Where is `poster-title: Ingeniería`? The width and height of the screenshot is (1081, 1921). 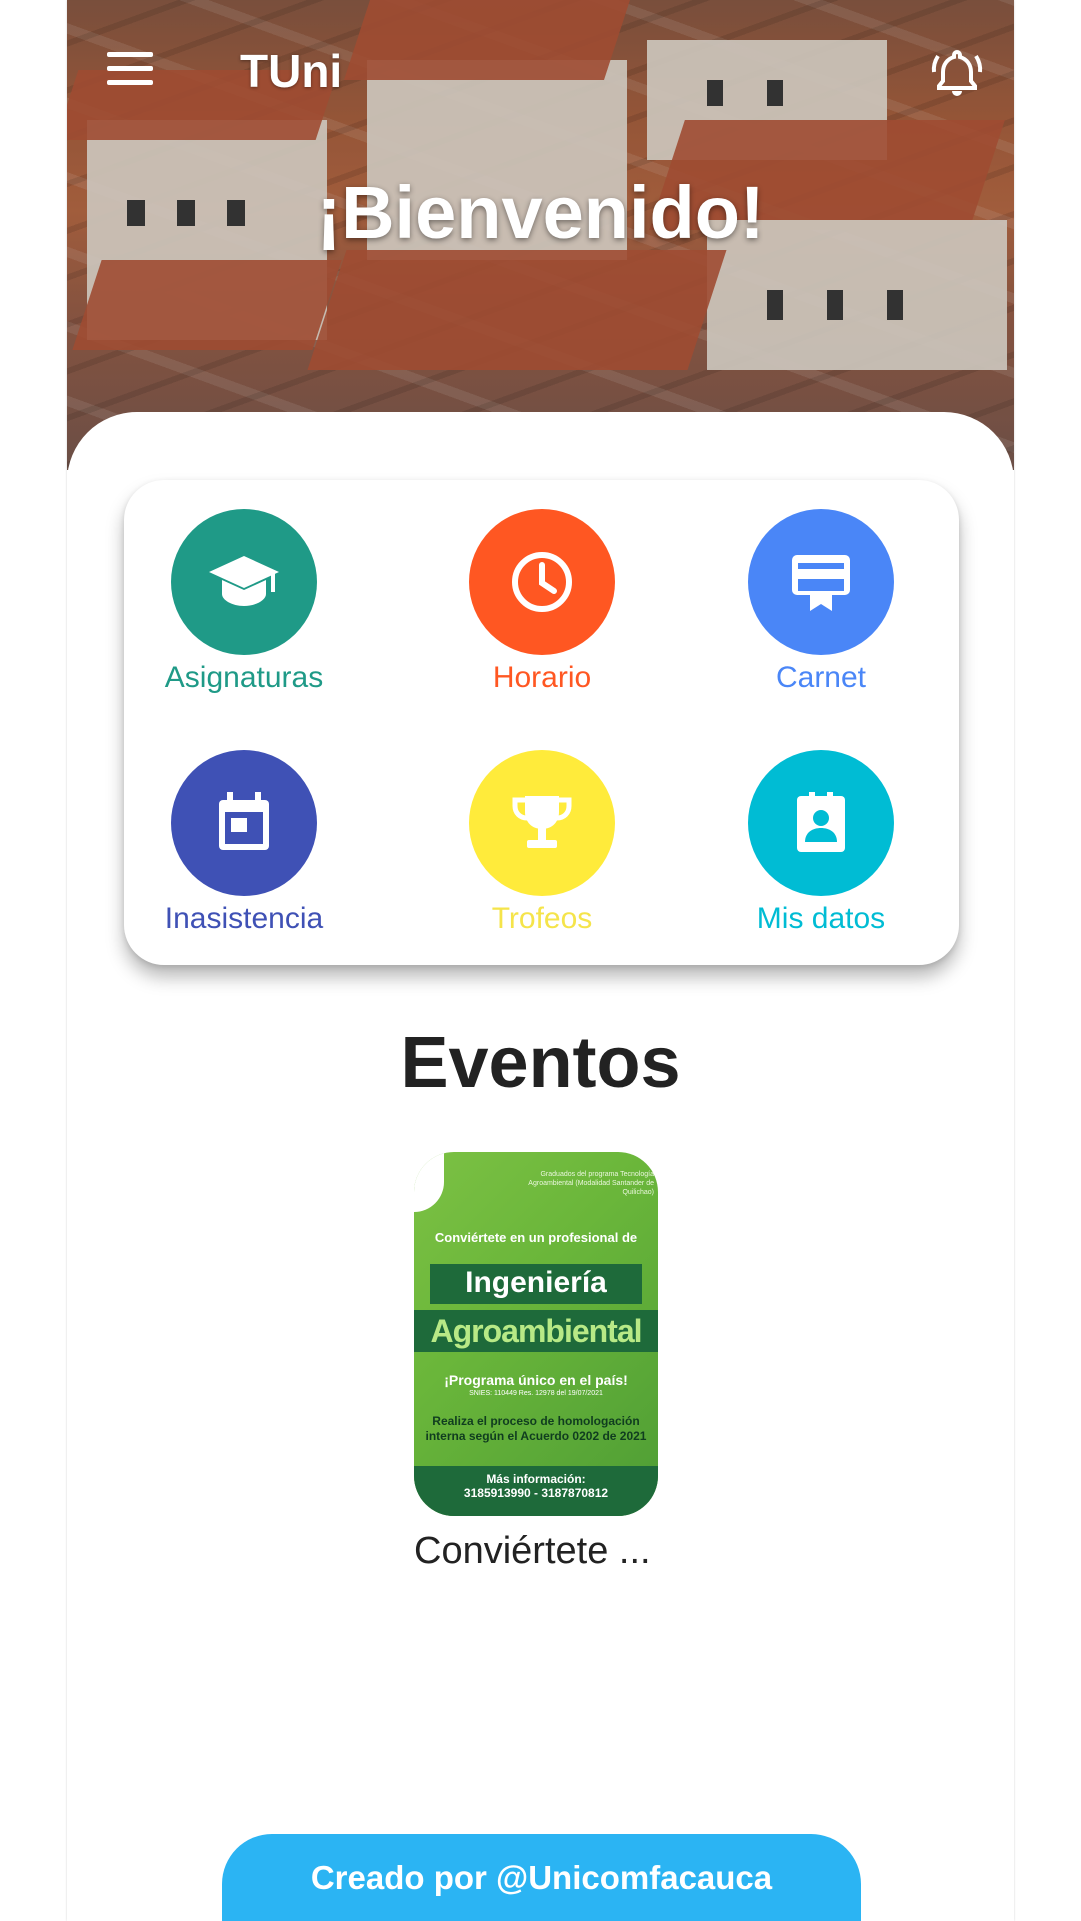 poster-title: Ingeniería is located at coordinates (536, 1282).